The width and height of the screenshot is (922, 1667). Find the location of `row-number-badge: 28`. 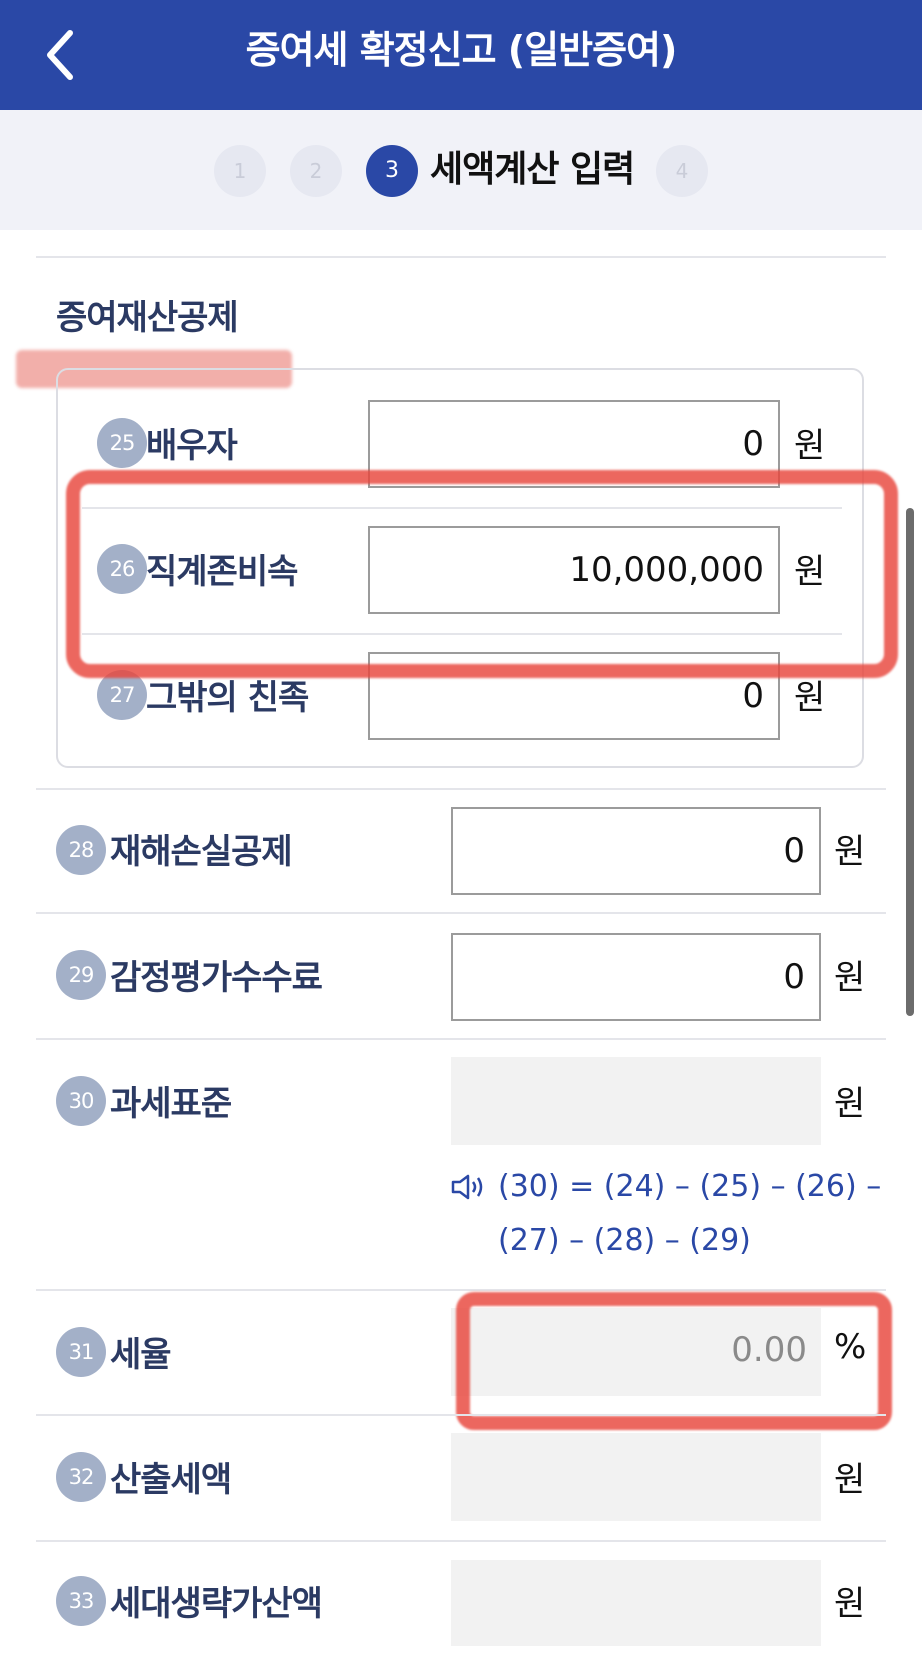

row-number-badge: 28 is located at coordinates (81, 850).